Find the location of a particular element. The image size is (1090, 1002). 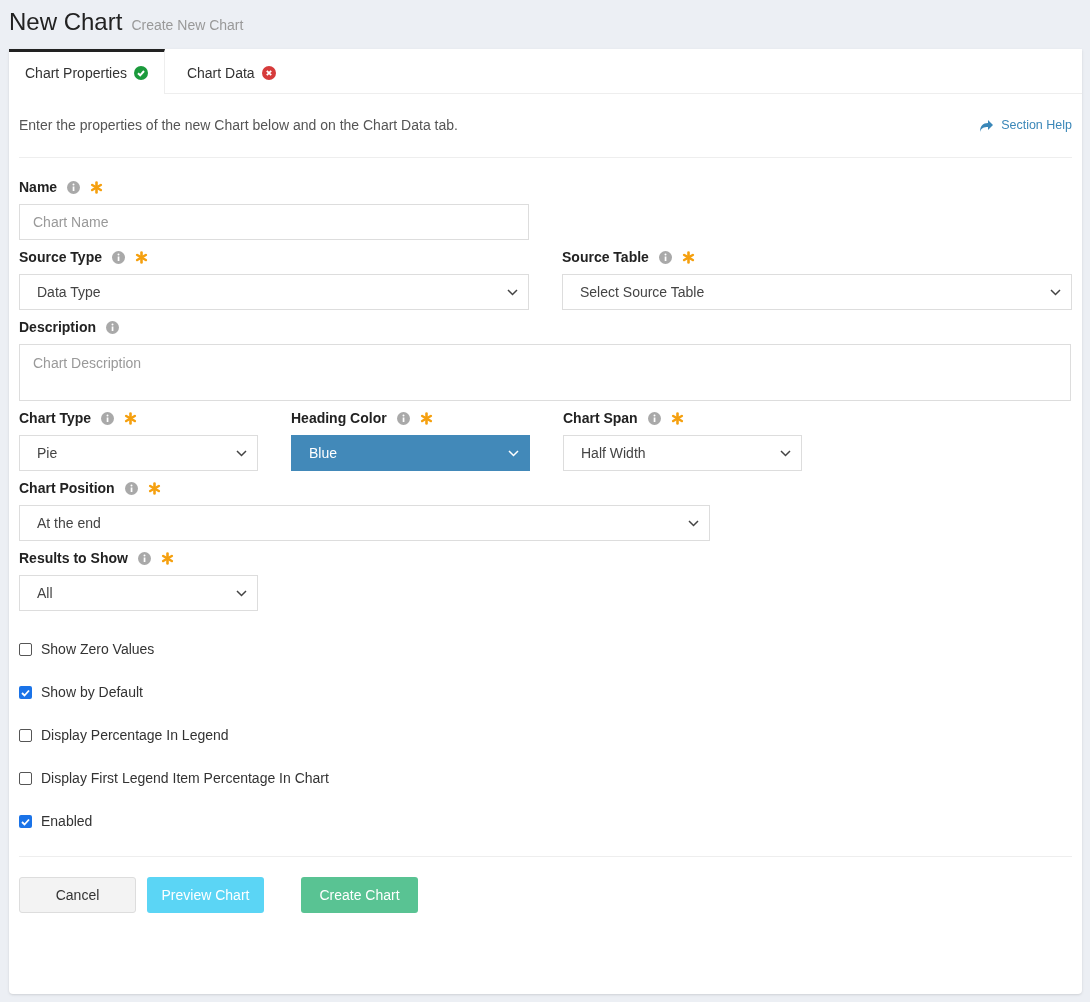

textarea-field: Chart Description is located at coordinates (545, 372).